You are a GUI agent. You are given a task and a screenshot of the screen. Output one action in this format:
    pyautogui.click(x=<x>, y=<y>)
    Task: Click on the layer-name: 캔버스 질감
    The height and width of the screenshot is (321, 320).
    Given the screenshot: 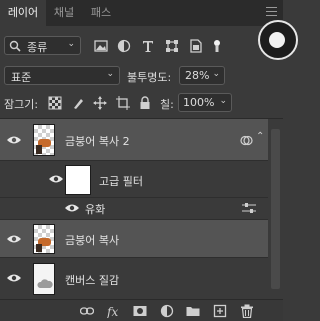 What is the action you would take?
    pyautogui.click(x=92, y=280)
    